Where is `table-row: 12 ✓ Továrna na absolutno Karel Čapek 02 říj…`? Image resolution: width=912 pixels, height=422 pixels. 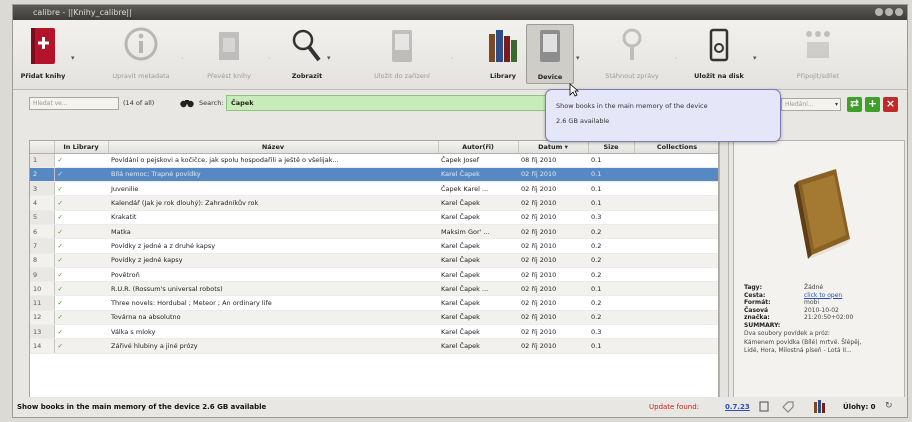 table-row: 12 ✓ Továrna na absolutno Karel Čapek 02 říj… is located at coordinates (374, 318).